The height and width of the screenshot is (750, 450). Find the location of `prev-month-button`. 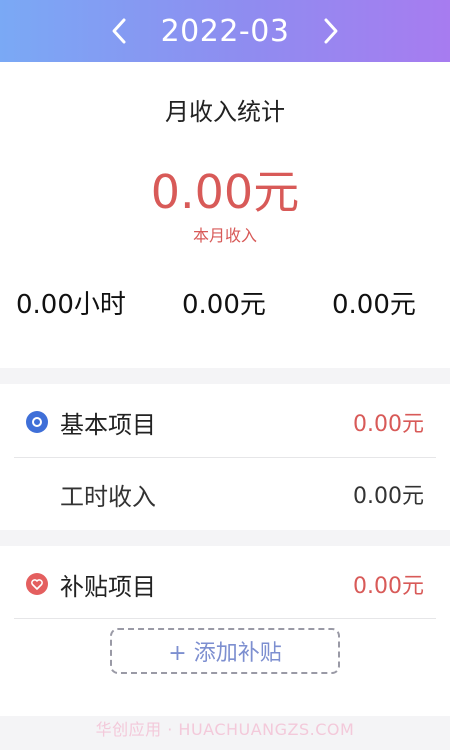

prev-month-button is located at coordinates (119, 31).